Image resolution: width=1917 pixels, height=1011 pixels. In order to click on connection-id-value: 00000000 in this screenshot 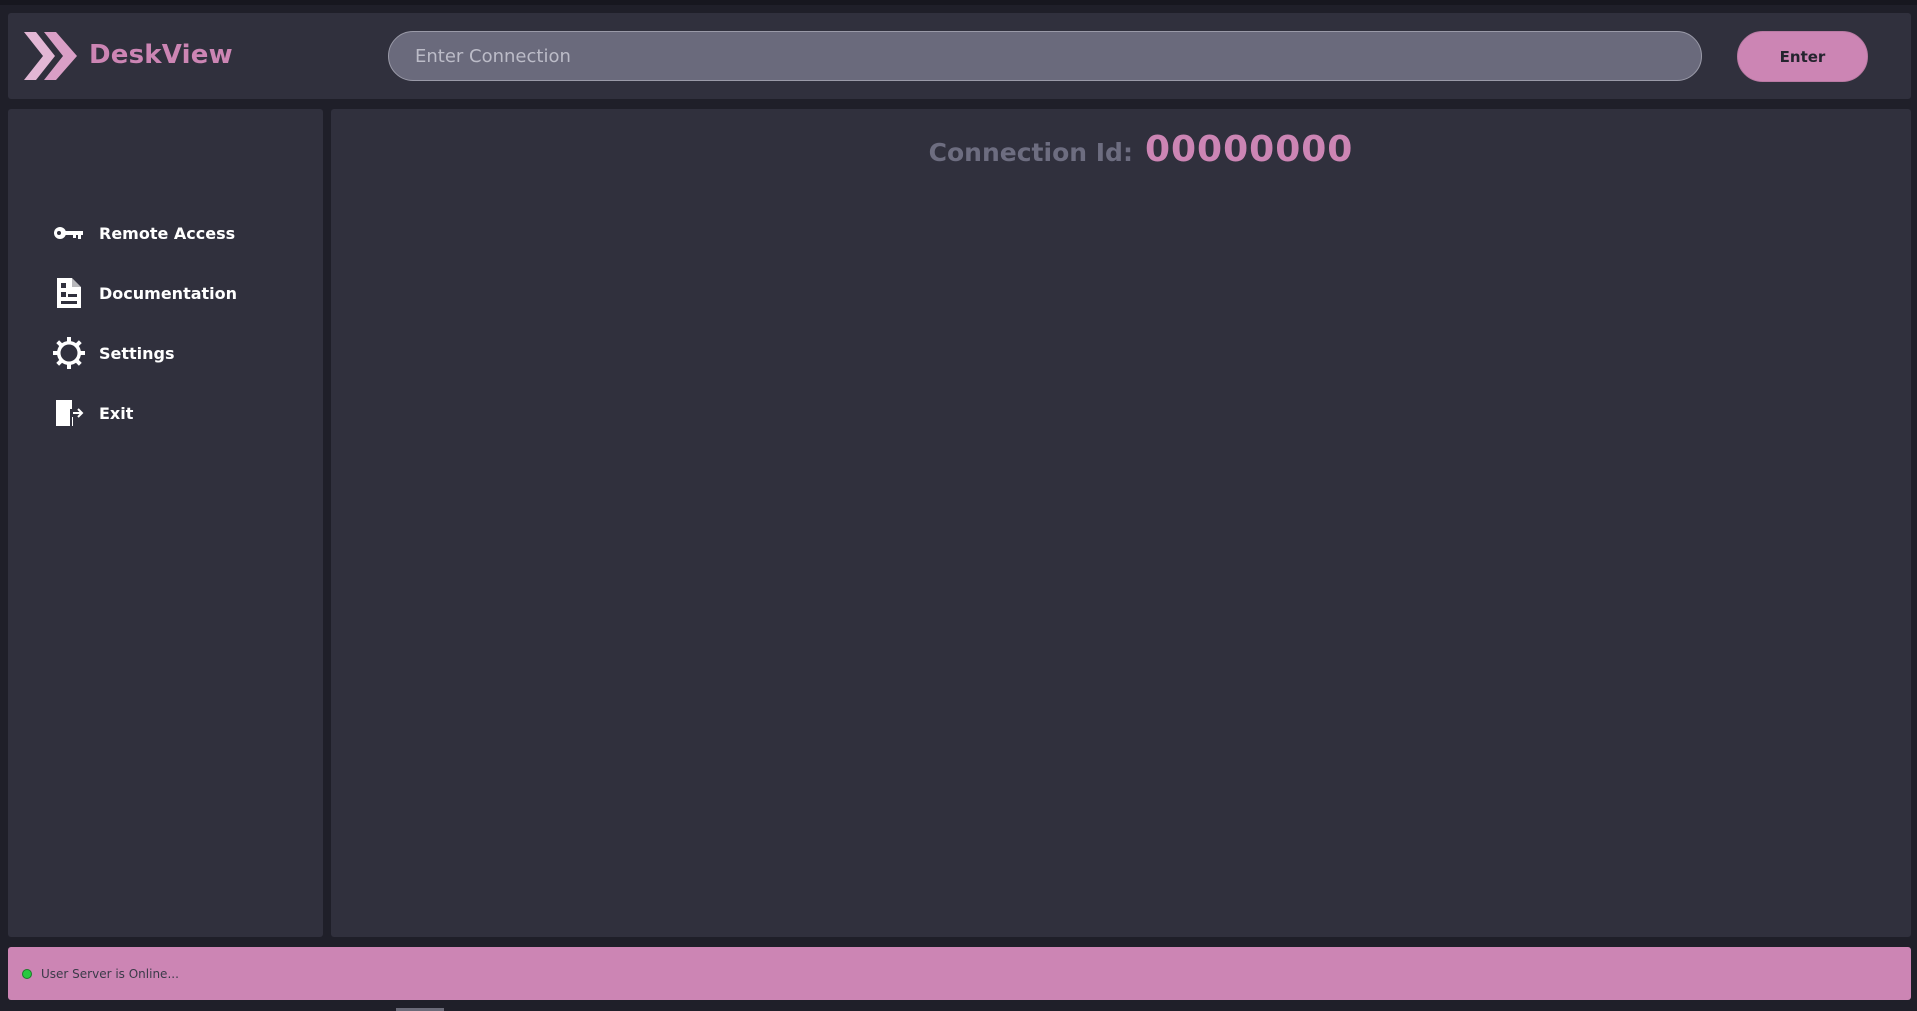, I will do `click(1249, 149)`.